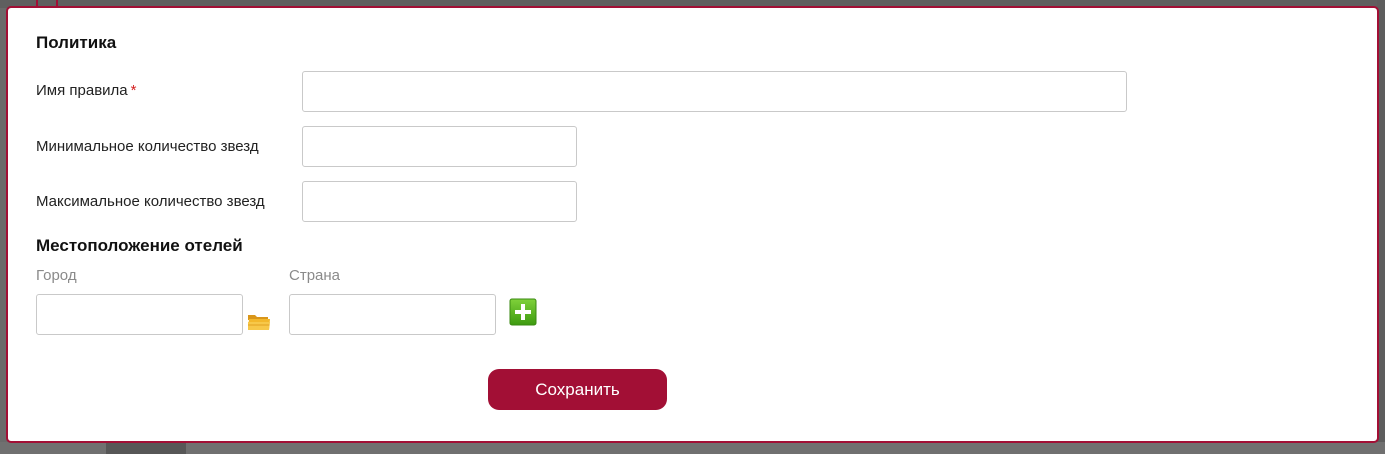  I want to click on max-stars-label: Максимальное количество звезд, so click(150, 201).